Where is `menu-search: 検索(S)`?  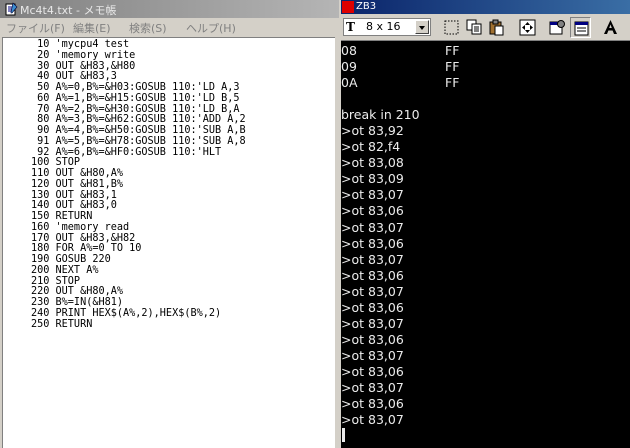
menu-search: 検索(S) is located at coordinates (148, 28).